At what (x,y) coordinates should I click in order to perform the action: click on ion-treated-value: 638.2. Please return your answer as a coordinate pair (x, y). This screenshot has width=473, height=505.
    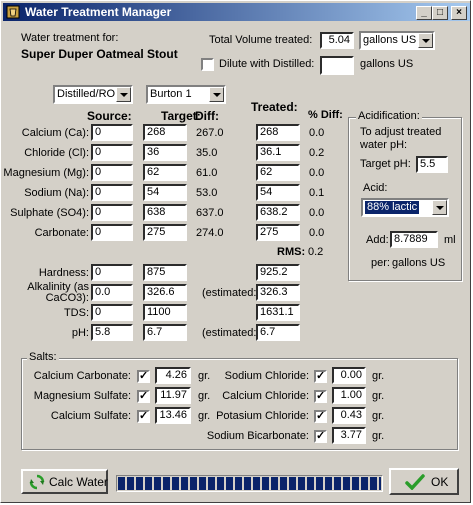
    Looking at the image, I should click on (278, 212).